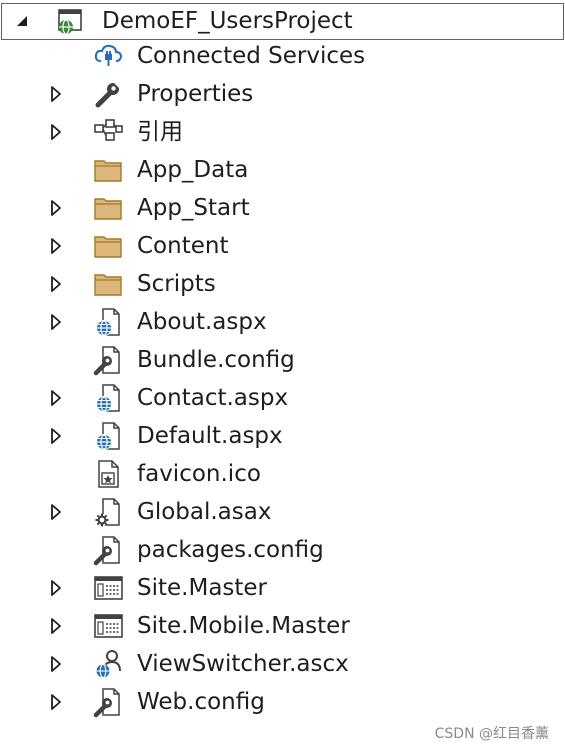  Describe the element at coordinates (210, 436) in the screenshot. I see `tree-item-label: Default.aspx` at that location.